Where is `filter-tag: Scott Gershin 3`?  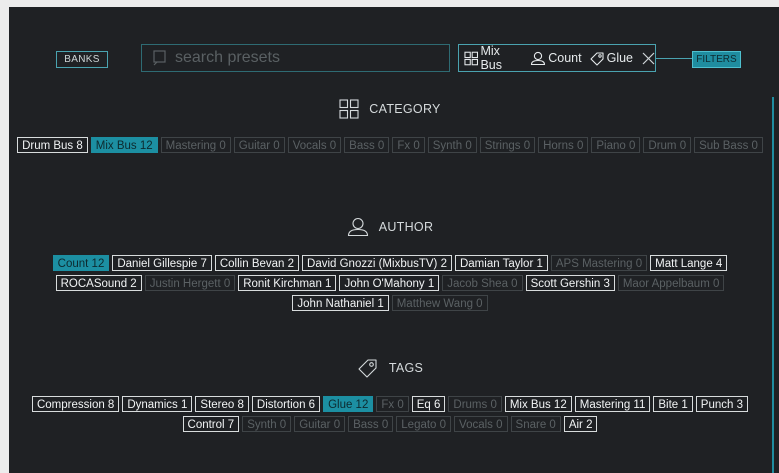
filter-tag: Scott Gershin 3 is located at coordinates (570, 283).